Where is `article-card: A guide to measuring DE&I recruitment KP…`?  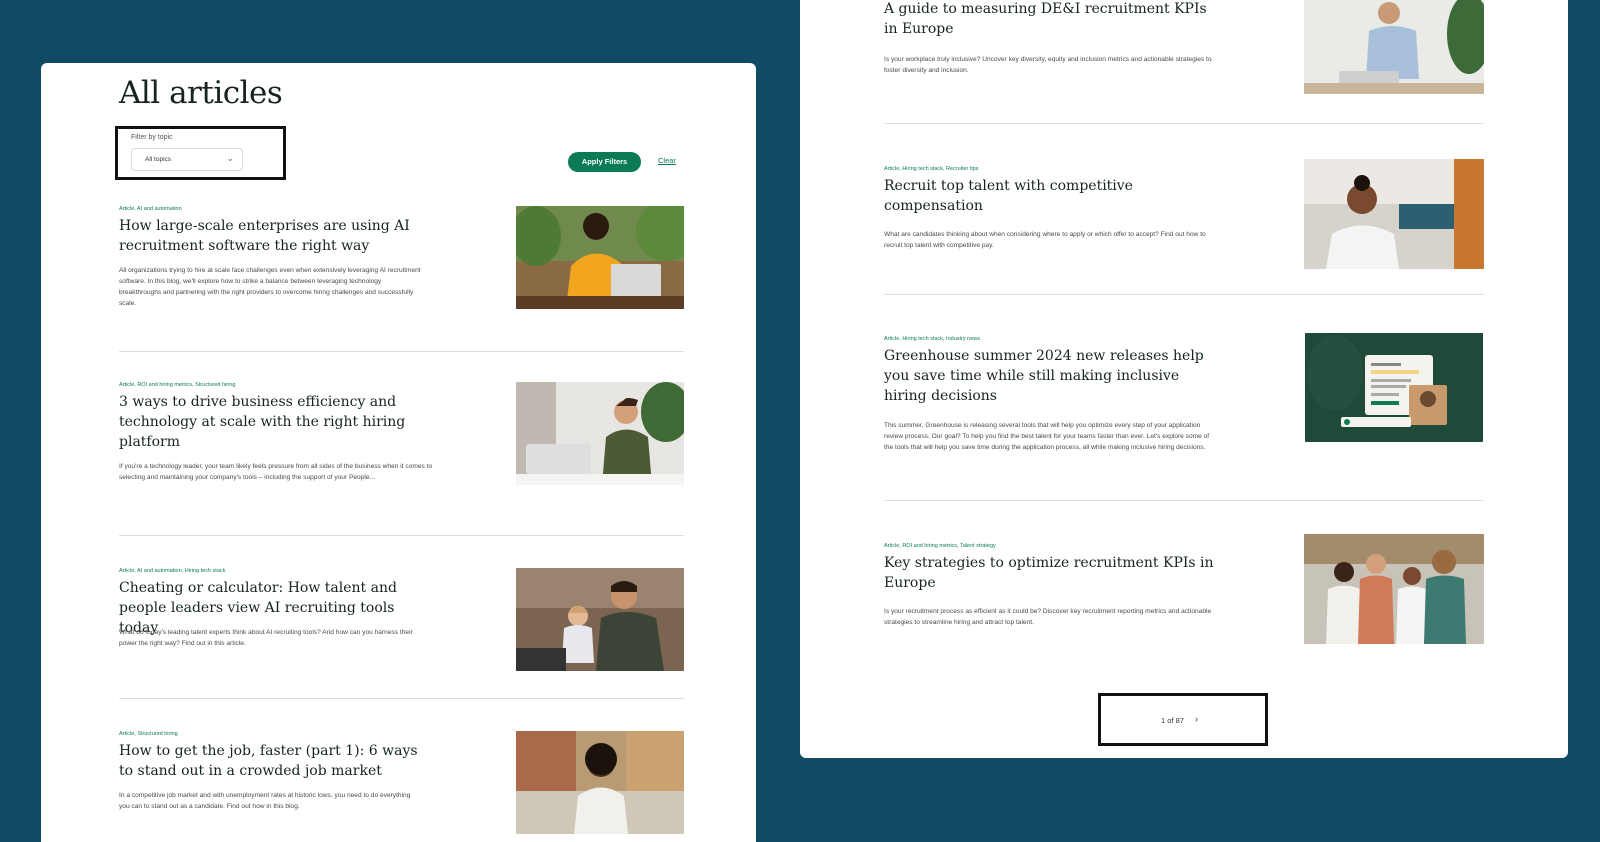
article-card: A guide to measuring DE&I recruitment KP… is located at coordinates (1184, 49).